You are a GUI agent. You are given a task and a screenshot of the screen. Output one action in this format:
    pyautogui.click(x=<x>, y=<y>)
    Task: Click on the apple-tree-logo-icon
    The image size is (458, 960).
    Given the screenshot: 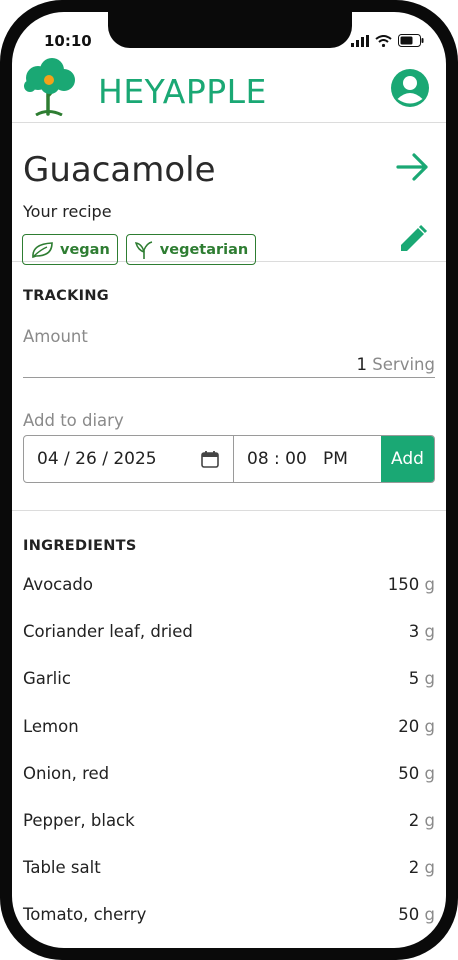 What is the action you would take?
    pyautogui.click(x=49, y=87)
    